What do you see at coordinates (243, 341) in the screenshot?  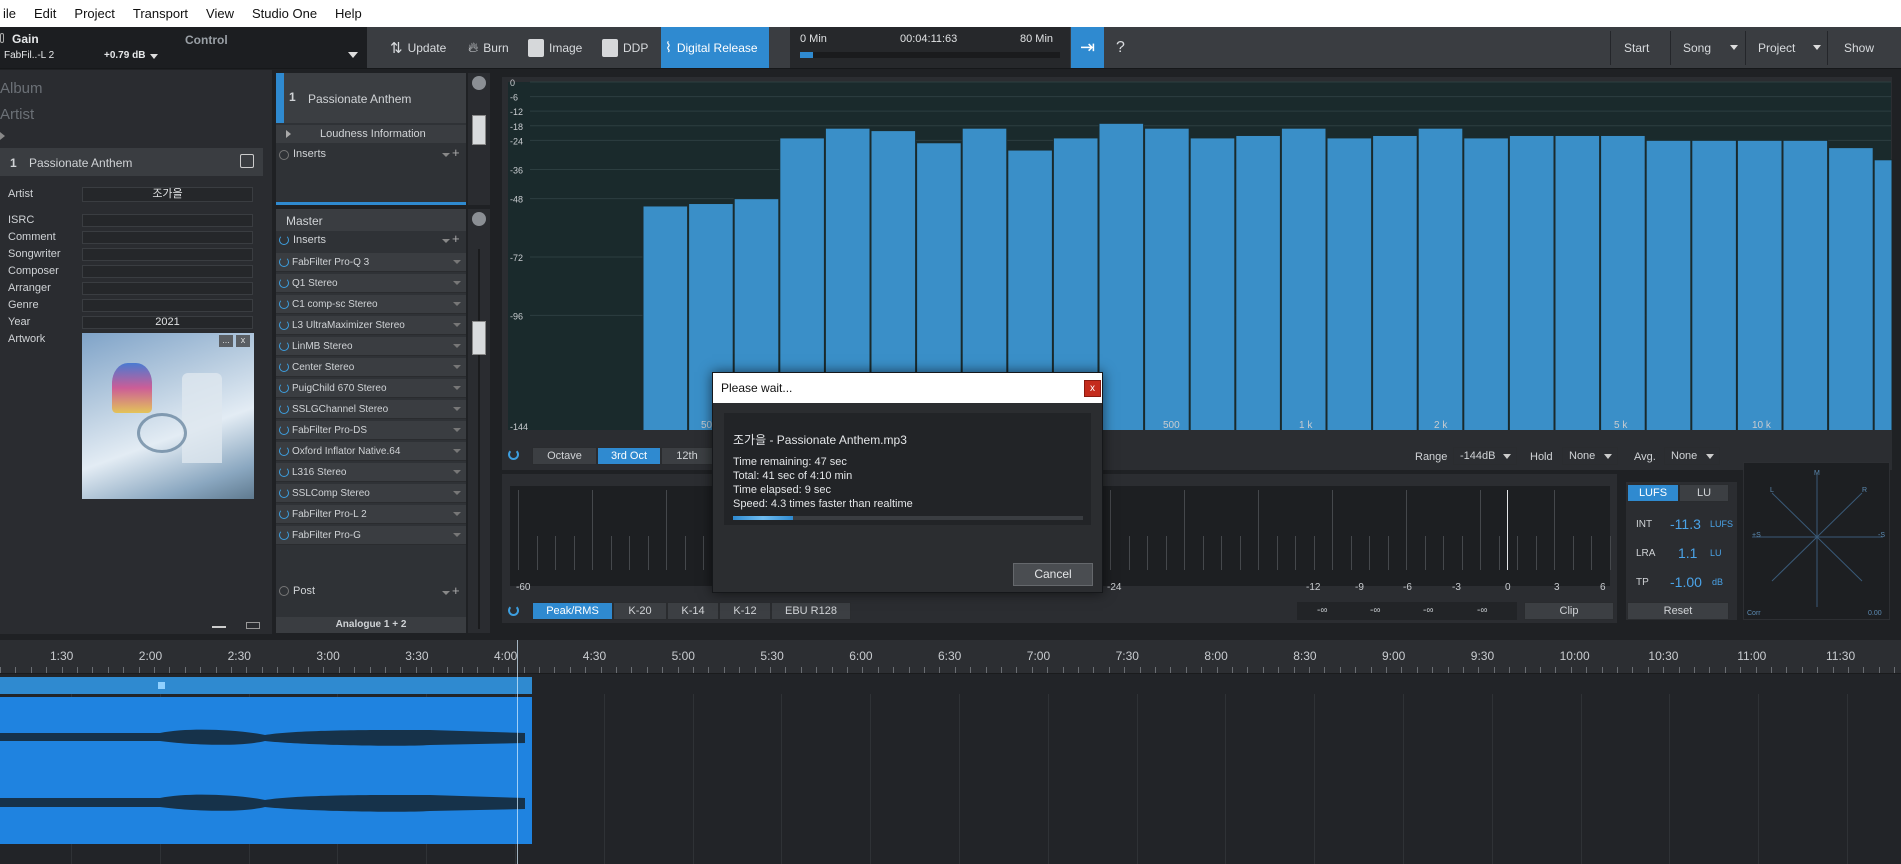 I see `artwork-close-button: x` at bounding box center [243, 341].